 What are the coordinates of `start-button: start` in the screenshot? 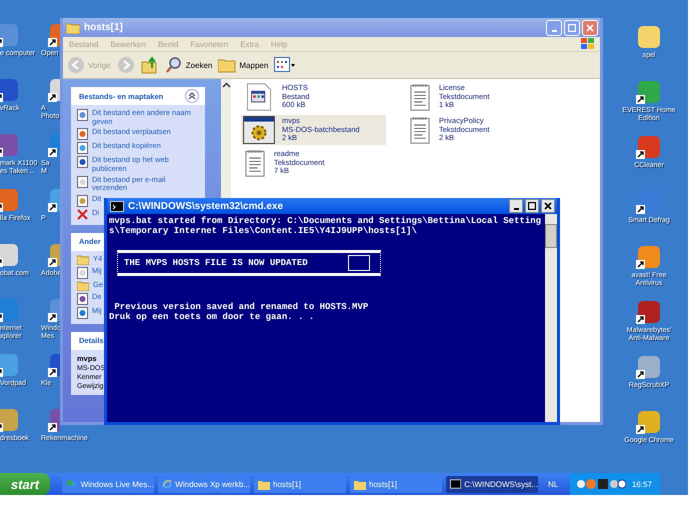 It's located at (25, 484).